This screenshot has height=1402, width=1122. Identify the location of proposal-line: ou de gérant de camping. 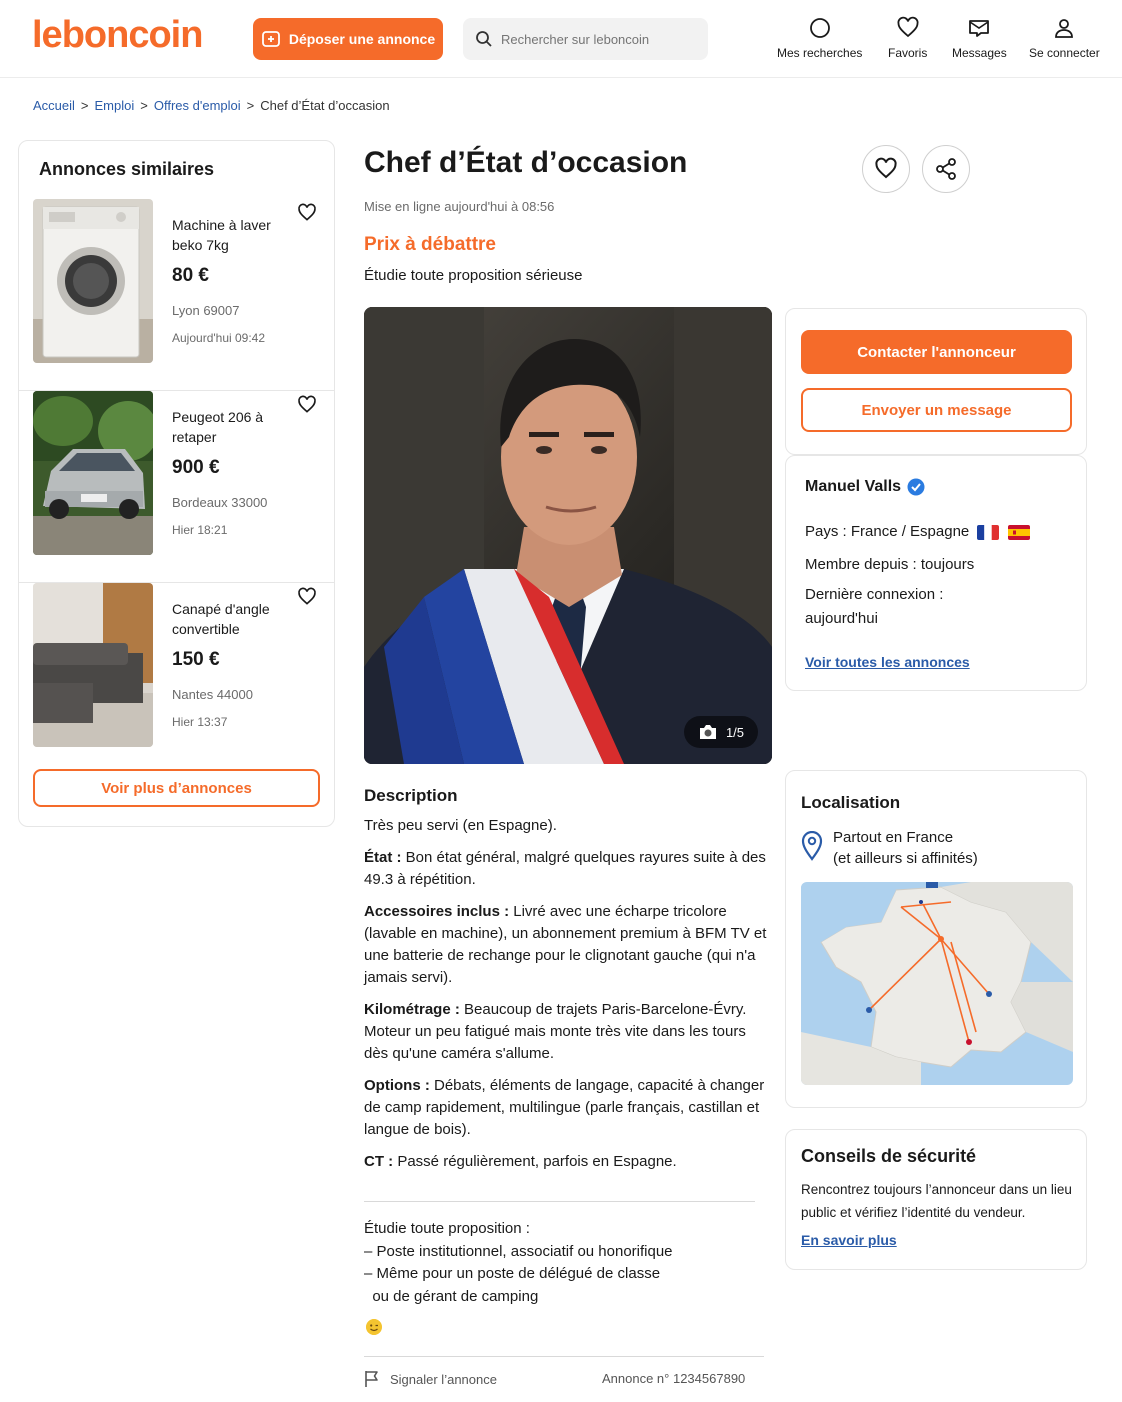
(451, 1297).